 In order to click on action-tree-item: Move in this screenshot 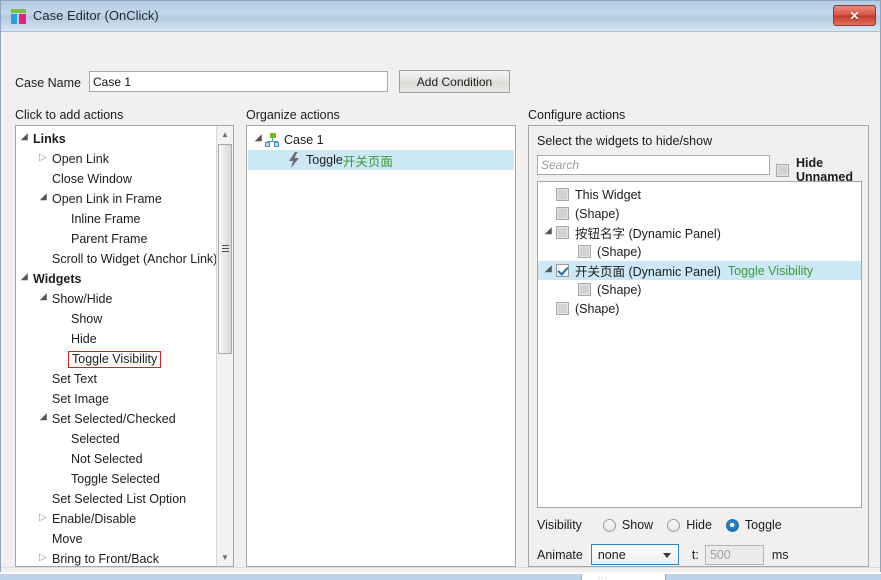, I will do `click(116, 539)`.